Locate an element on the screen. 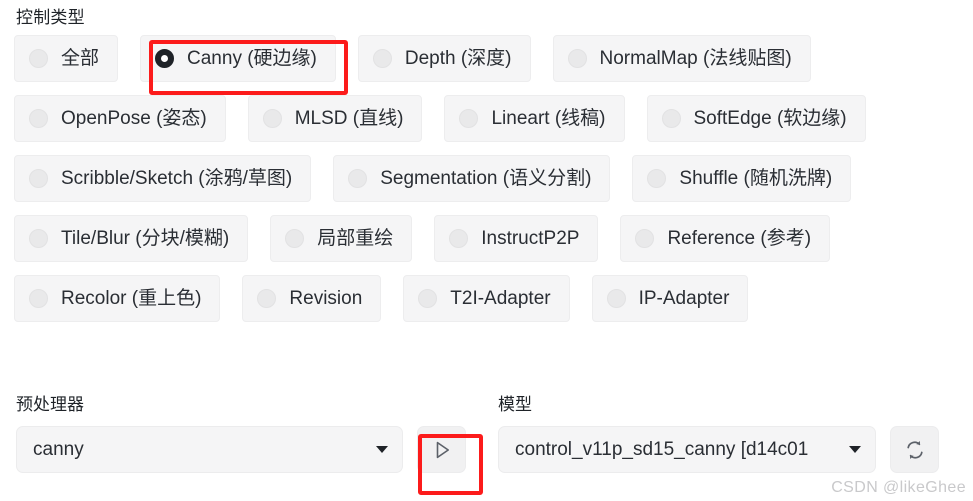 Image resolution: width=973 pixels, height=501 pixels. refresh-models-button is located at coordinates (914, 449).